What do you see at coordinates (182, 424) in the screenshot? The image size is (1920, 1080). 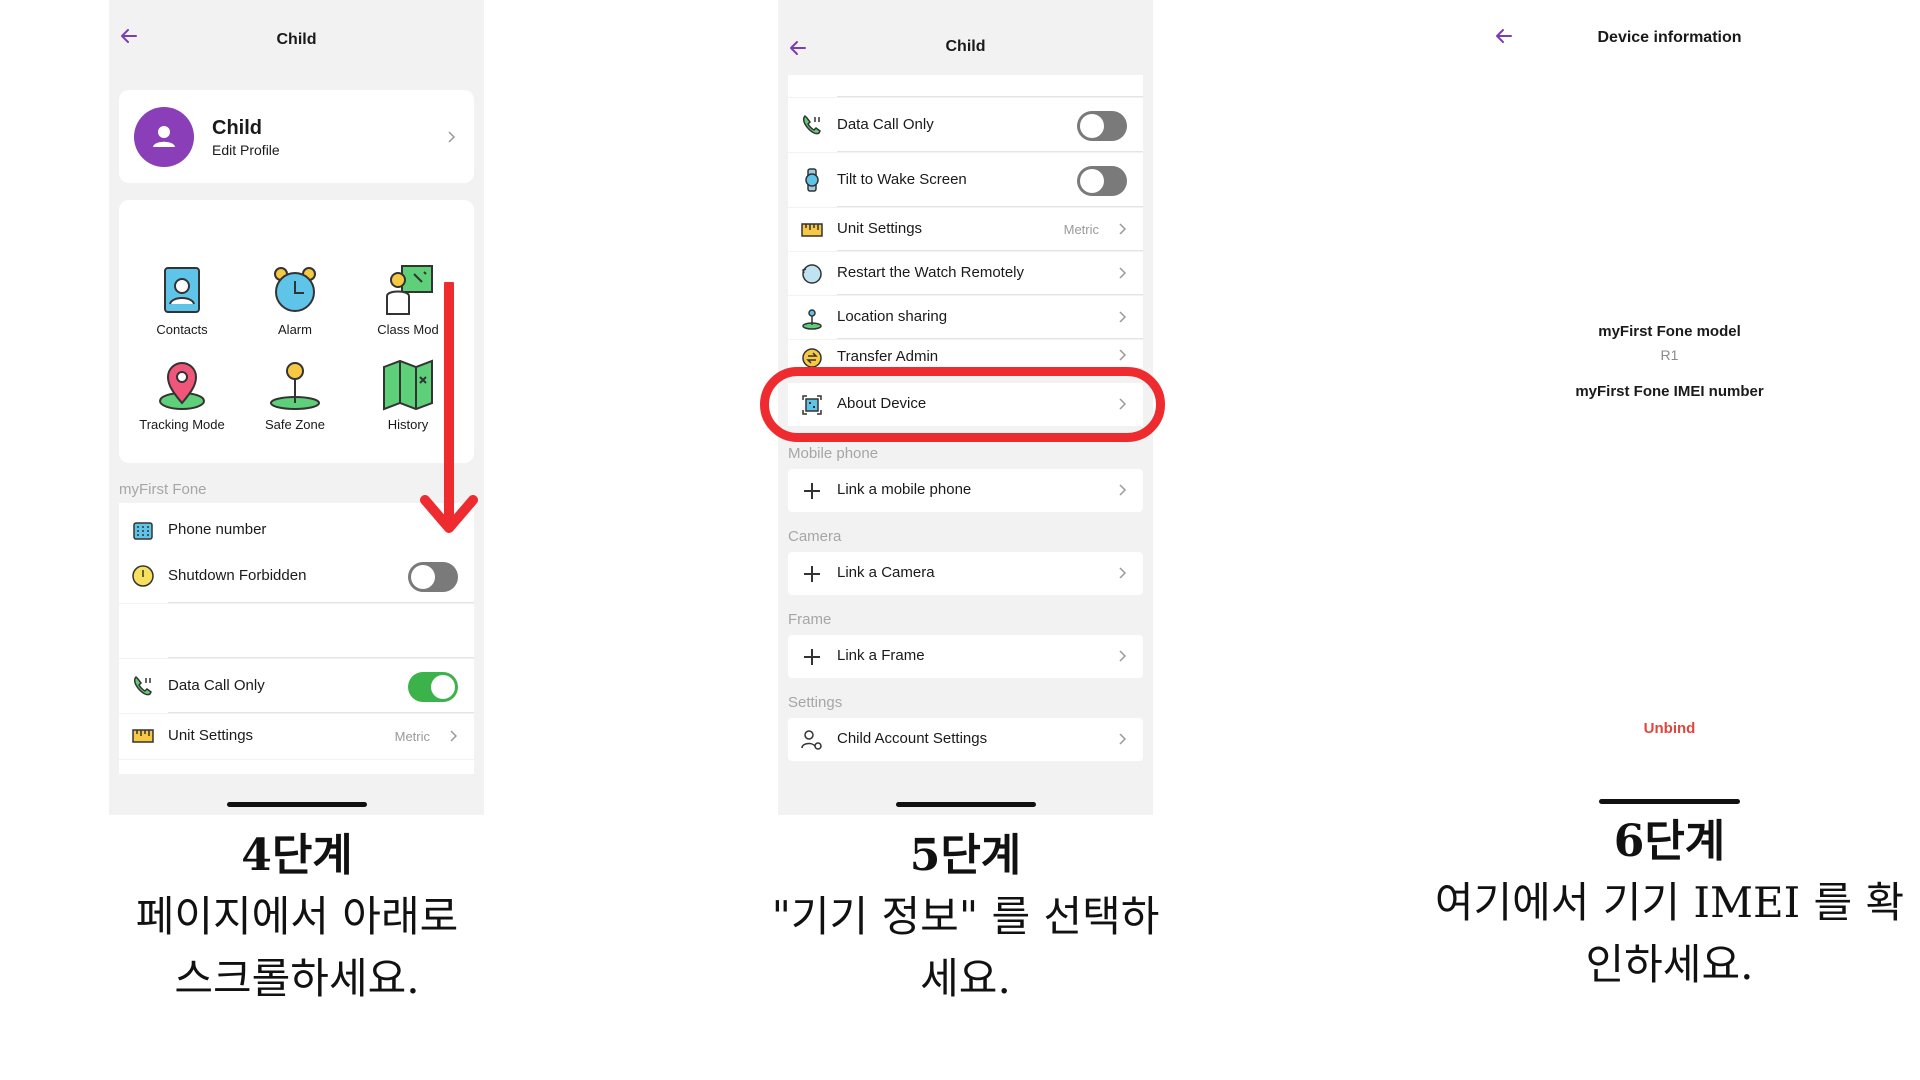 I see `tile-label: Tracking Mode` at bounding box center [182, 424].